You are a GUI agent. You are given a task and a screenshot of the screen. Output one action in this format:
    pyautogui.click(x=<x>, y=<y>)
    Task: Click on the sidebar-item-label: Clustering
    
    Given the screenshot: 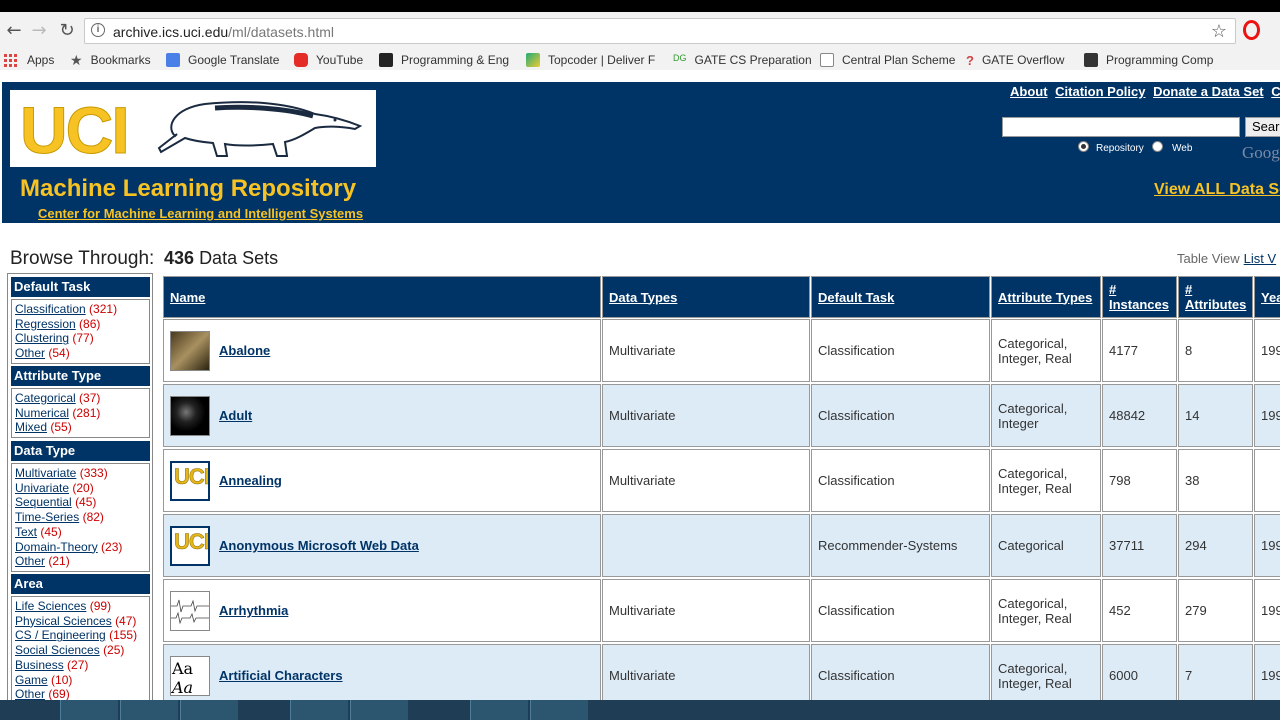 What is the action you would take?
    pyautogui.click(x=42, y=338)
    